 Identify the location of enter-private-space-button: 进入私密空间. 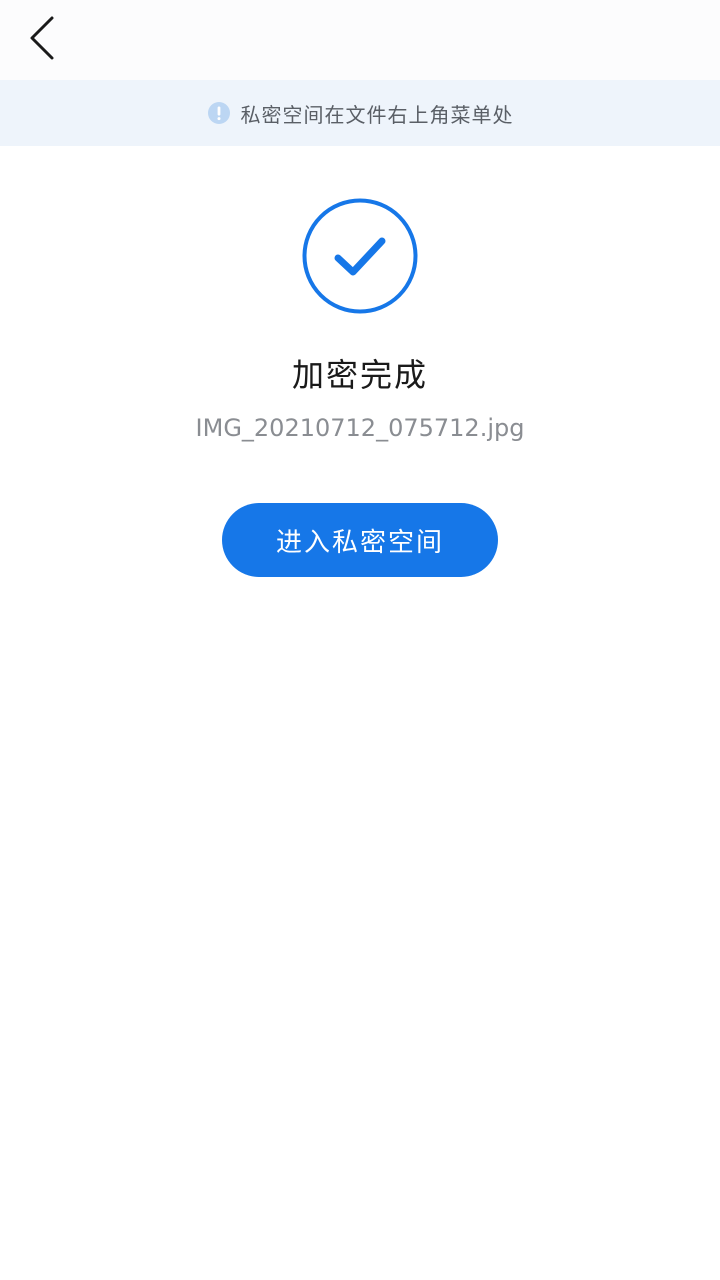
(360, 540).